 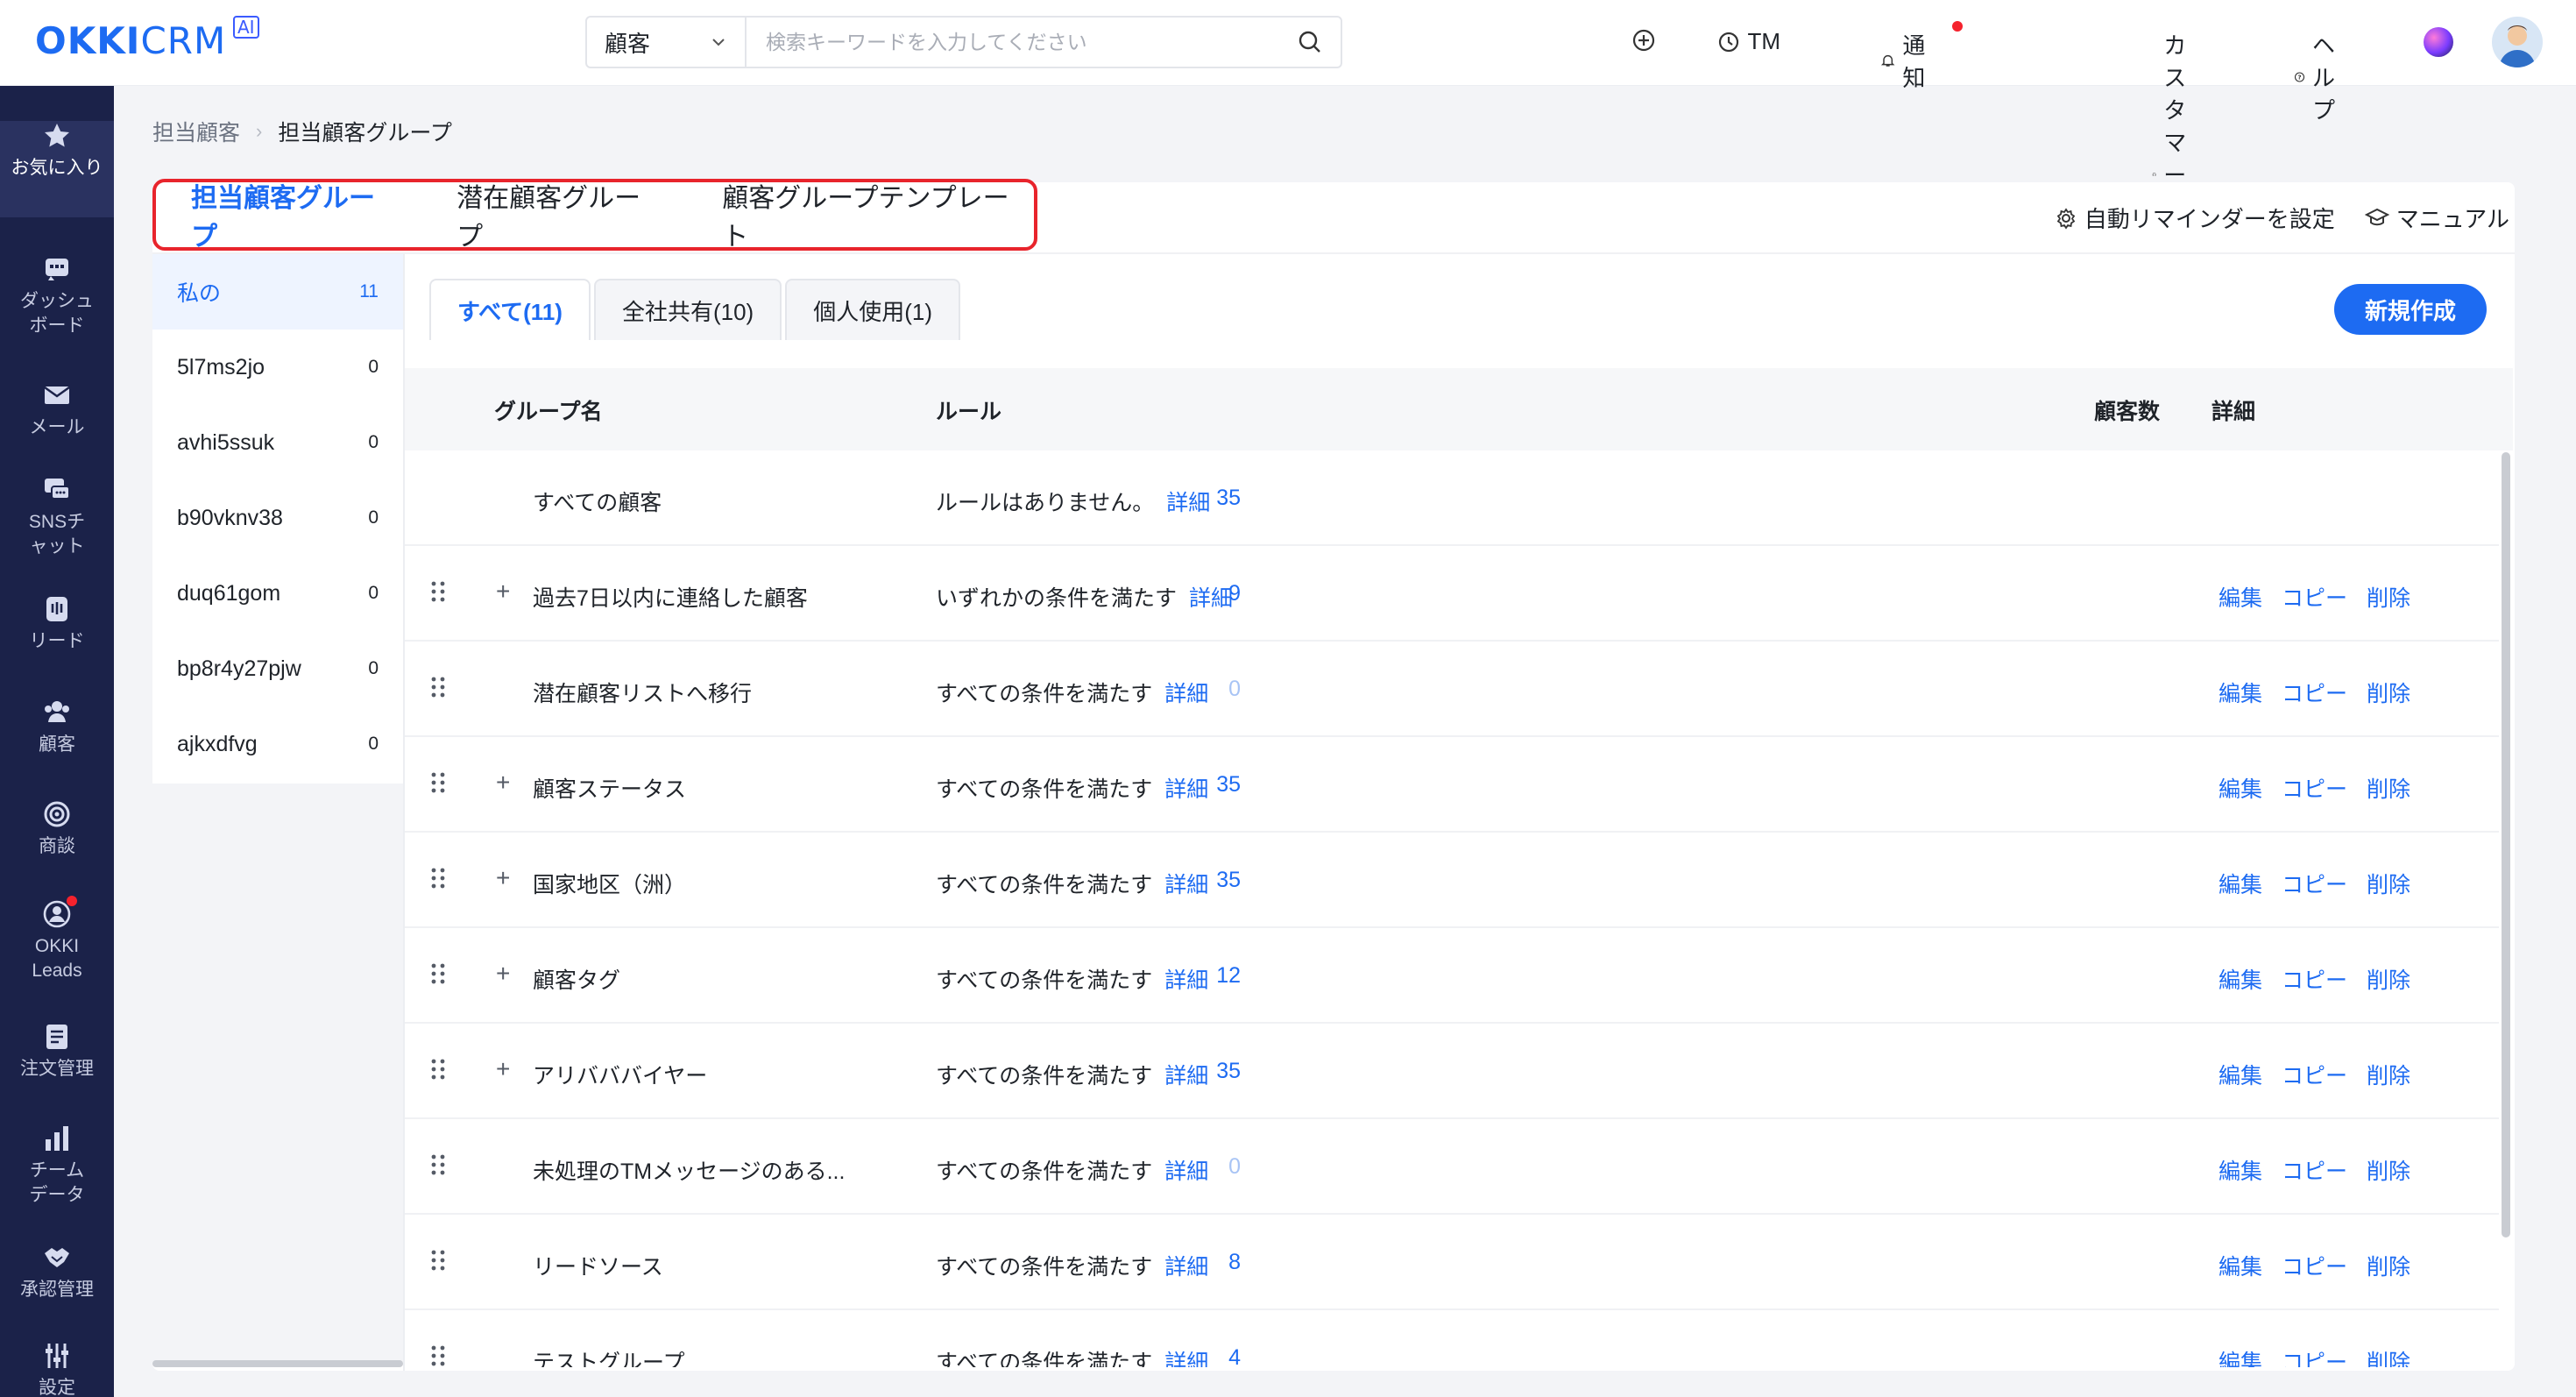 What do you see at coordinates (57, 940) in the screenshot?
I see `sidebar-item-okki-leads: OKKI Leads` at bounding box center [57, 940].